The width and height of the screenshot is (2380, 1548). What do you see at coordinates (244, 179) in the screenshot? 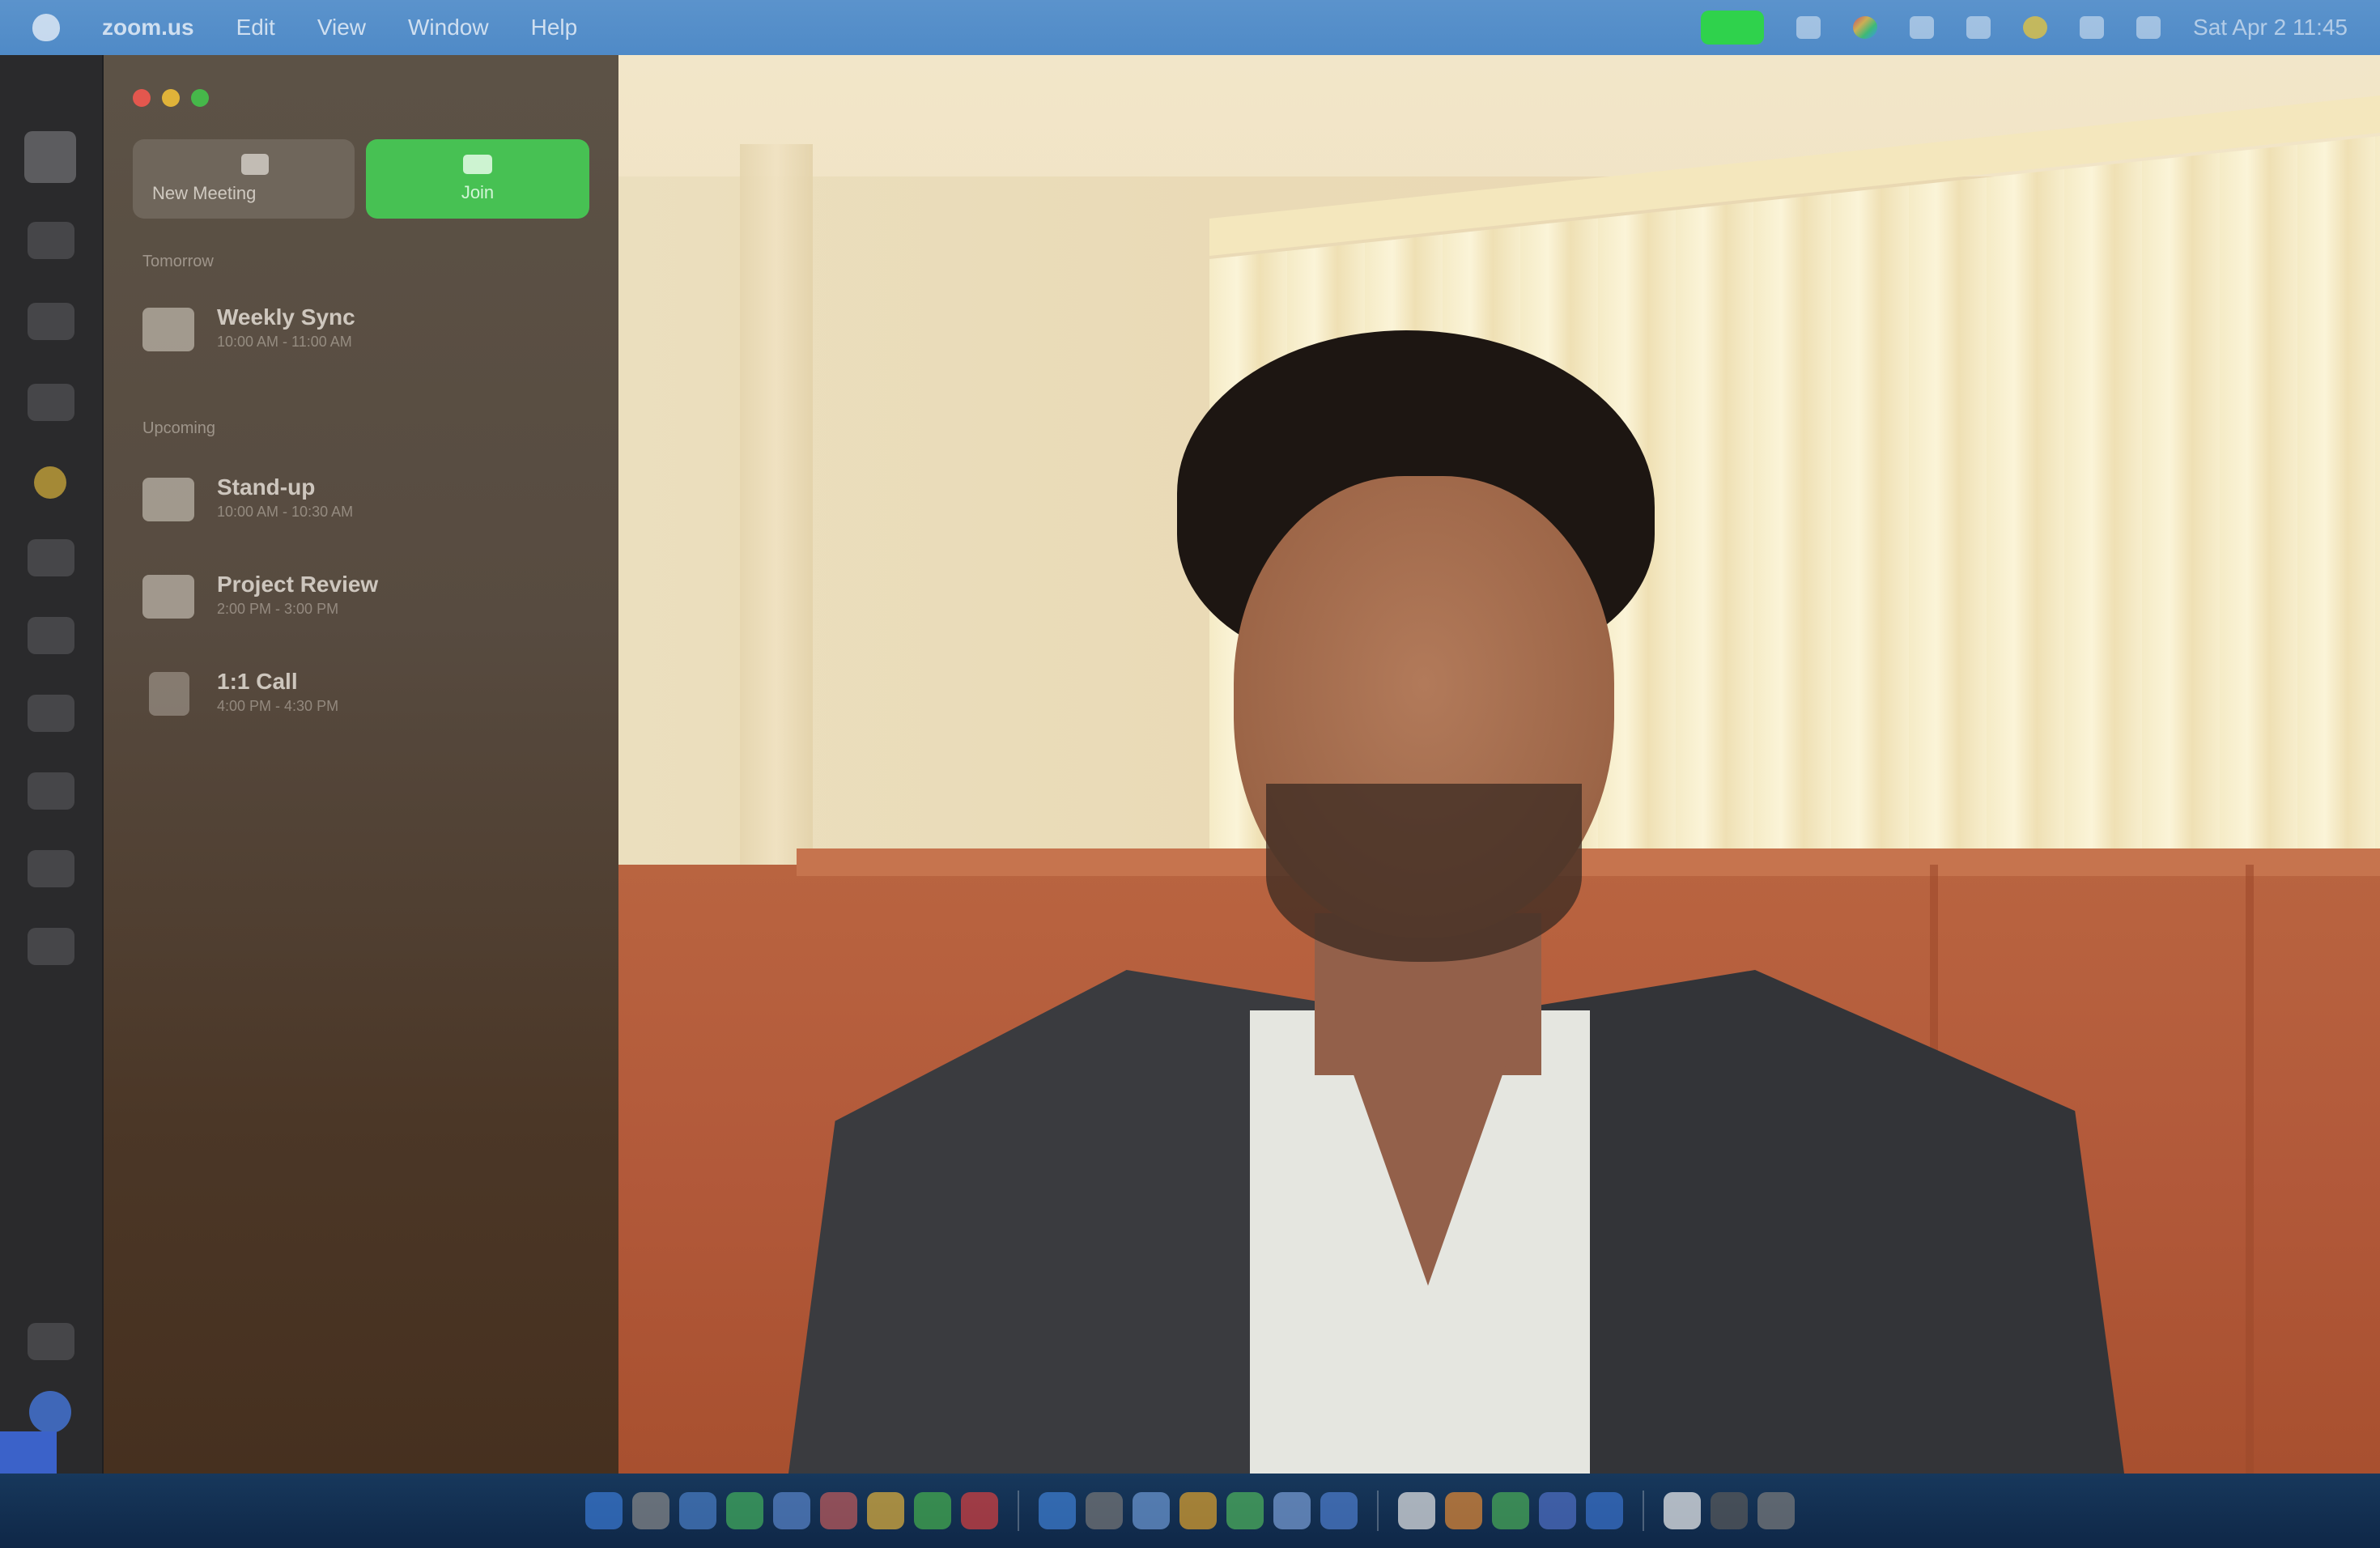
I see `new-meeting-button: New Meeting` at bounding box center [244, 179].